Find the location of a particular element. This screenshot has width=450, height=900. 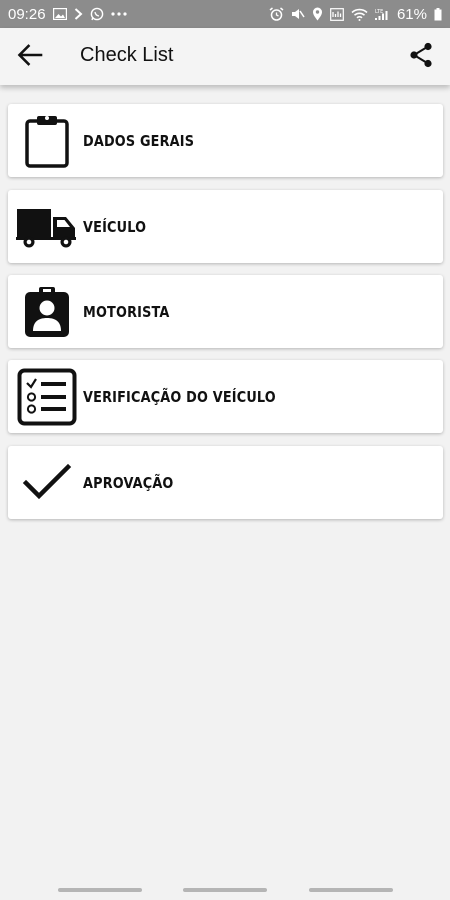

back-button is located at coordinates (30, 57).